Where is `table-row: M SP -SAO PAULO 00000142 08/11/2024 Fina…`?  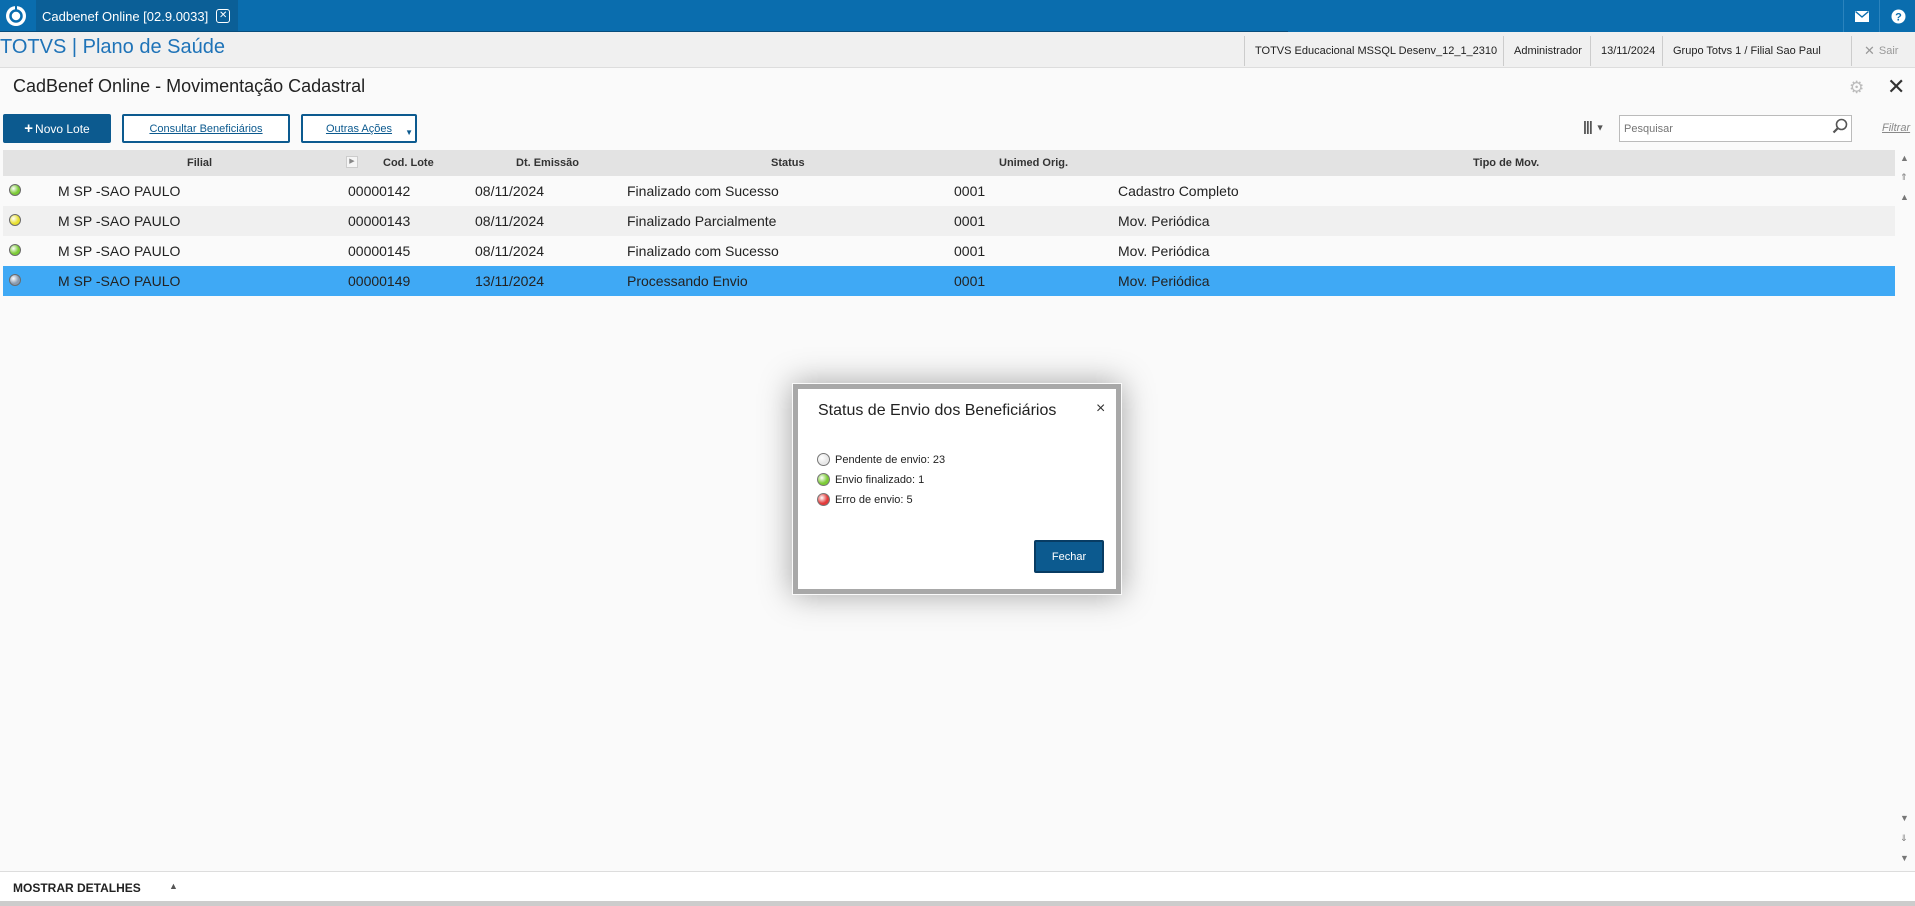
table-row: M SP -SAO PAULO 00000142 08/11/2024 Fina… is located at coordinates (949, 191).